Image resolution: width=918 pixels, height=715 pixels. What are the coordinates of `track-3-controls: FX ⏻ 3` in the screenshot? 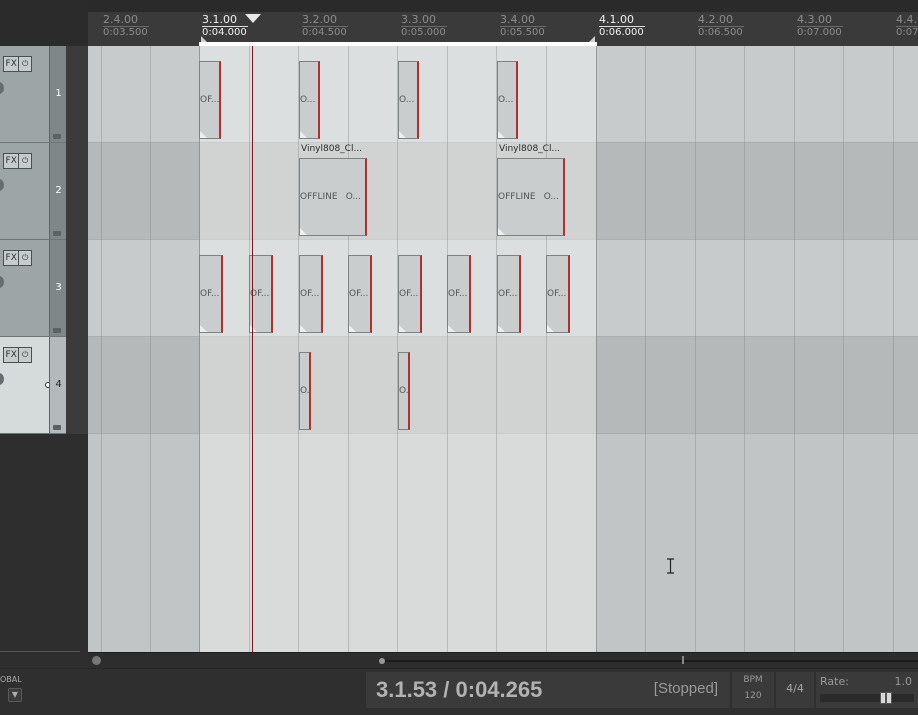 It's located at (33, 288).